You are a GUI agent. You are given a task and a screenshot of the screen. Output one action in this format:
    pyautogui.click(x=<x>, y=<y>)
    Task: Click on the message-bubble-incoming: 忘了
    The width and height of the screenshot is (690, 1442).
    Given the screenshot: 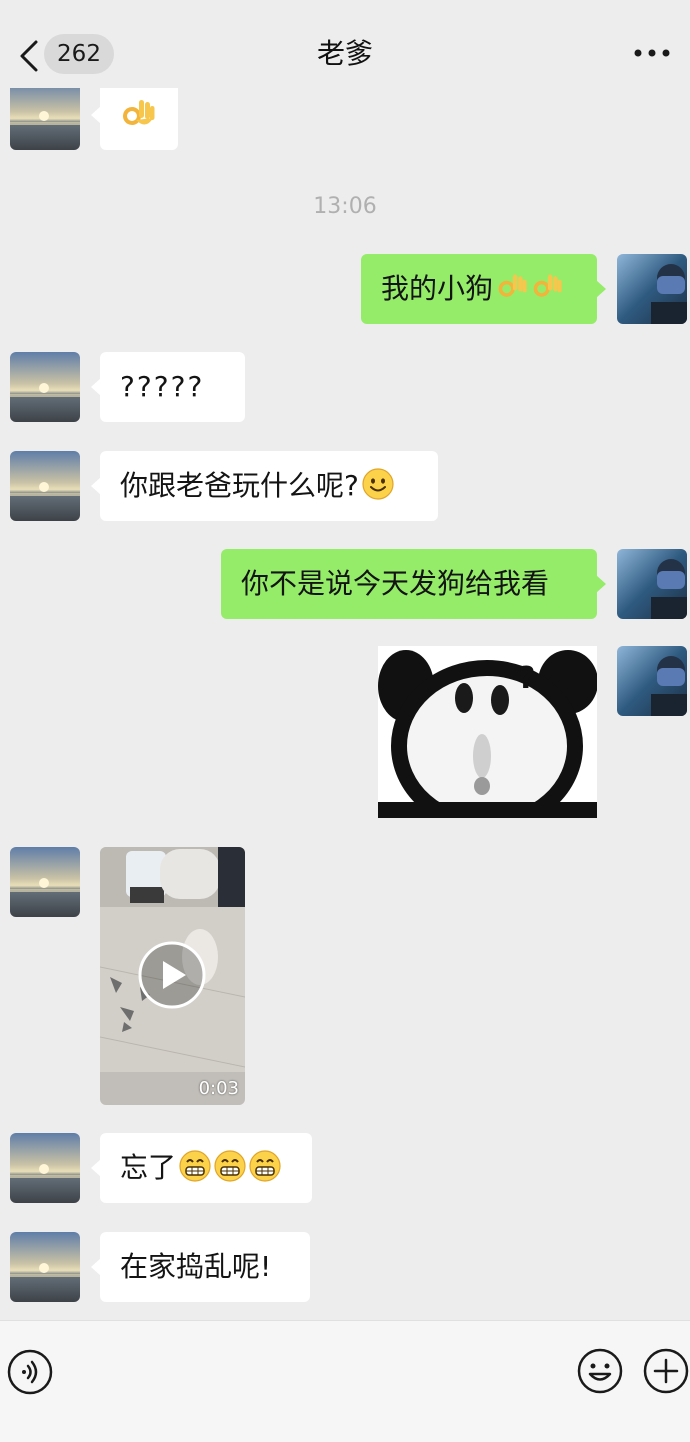 What is the action you would take?
    pyautogui.click(x=201, y=1168)
    